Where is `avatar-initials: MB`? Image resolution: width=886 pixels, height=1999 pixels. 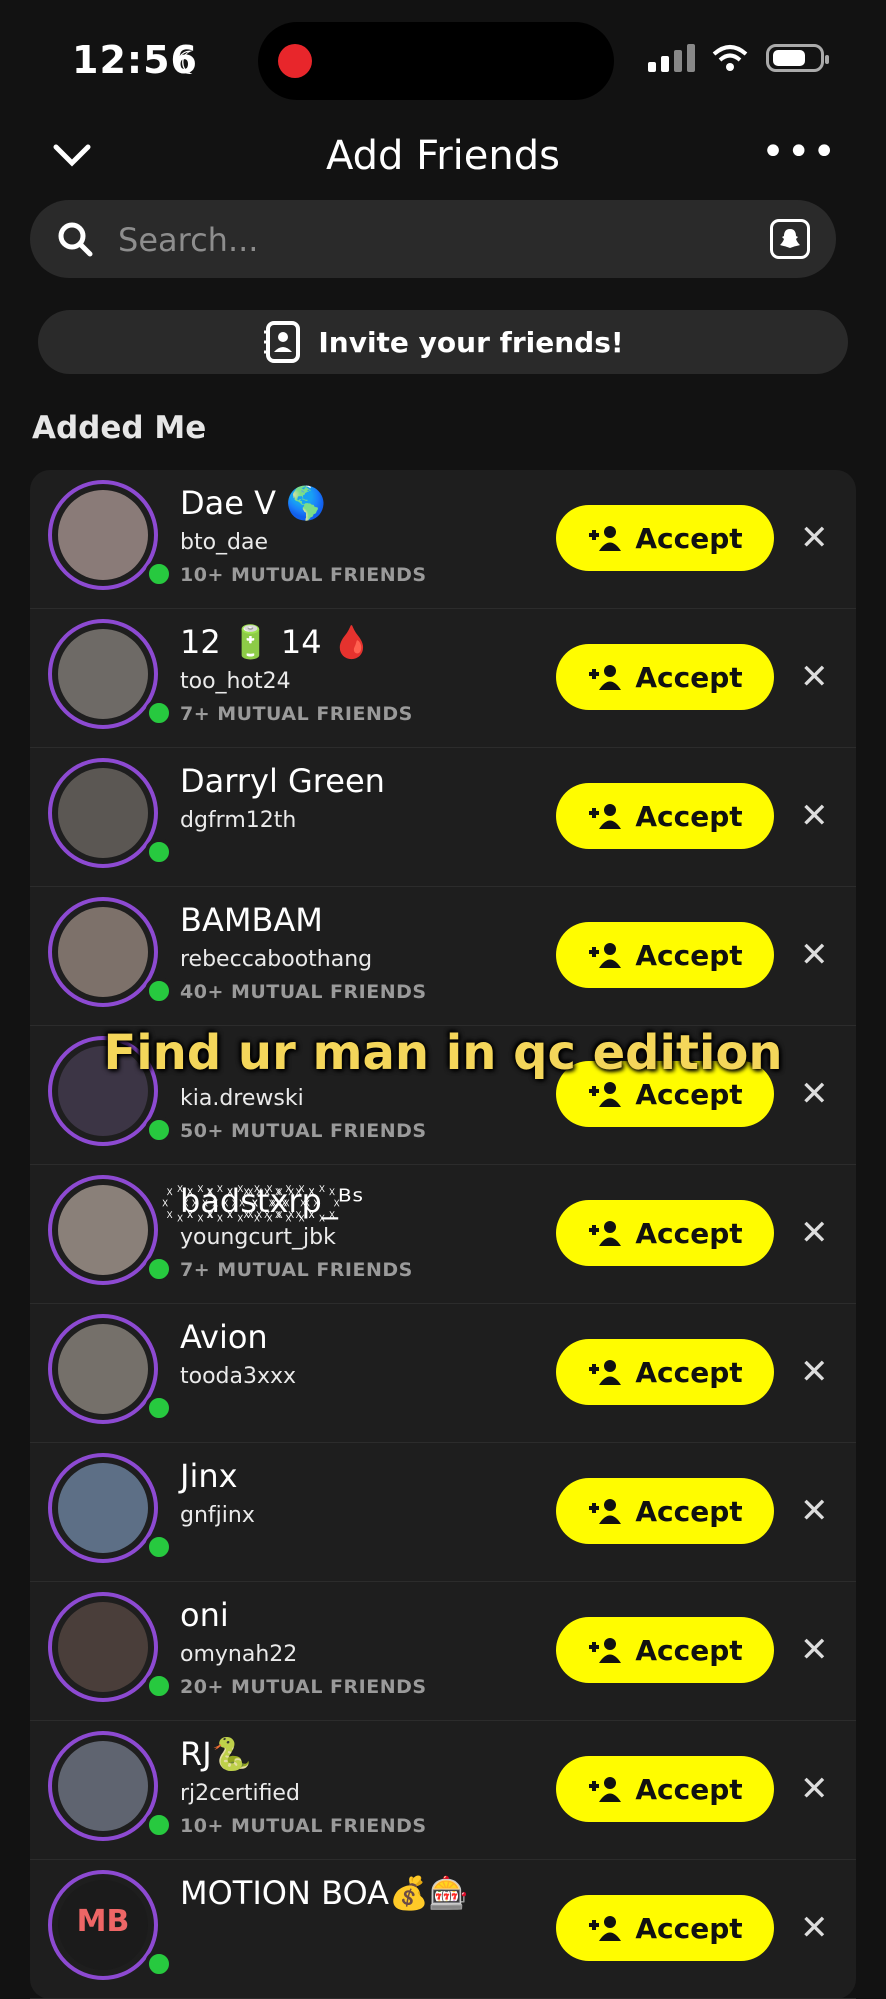
avatar-initials: MB is located at coordinates (103, 1921).